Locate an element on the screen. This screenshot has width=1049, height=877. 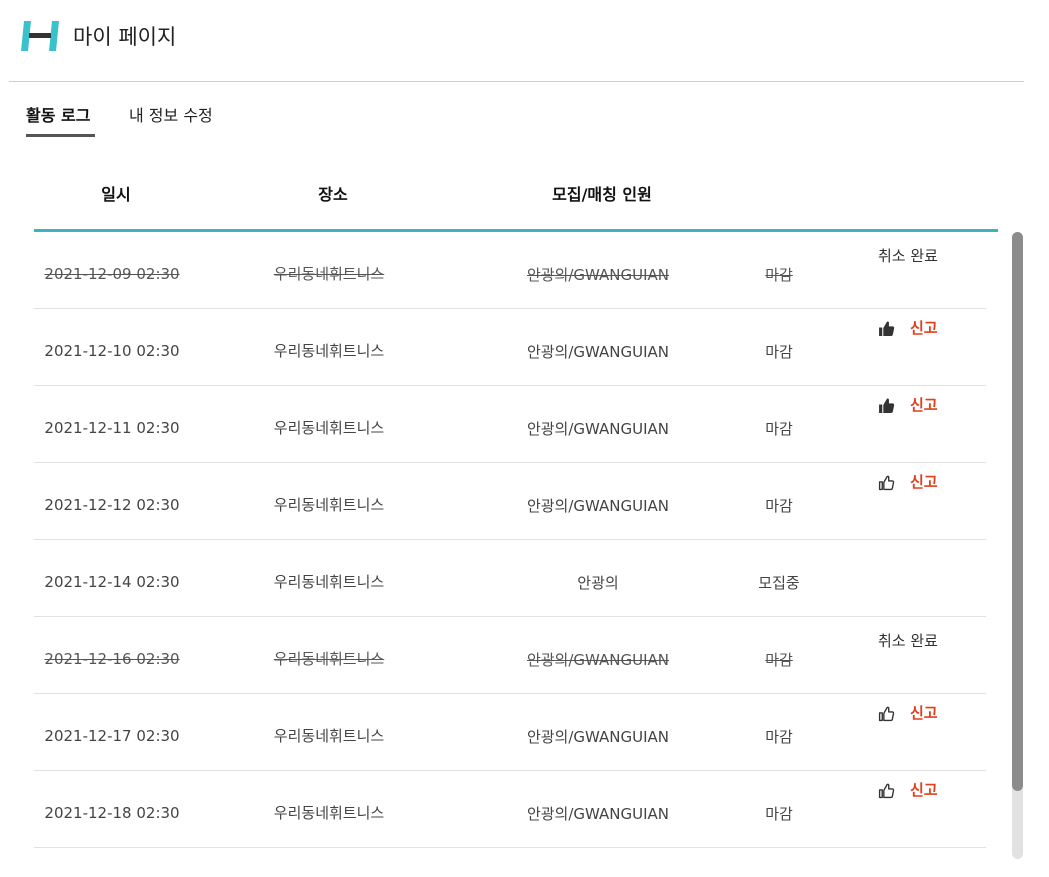
column-header-datetime: 일시 is located at coordinates (116, 194).